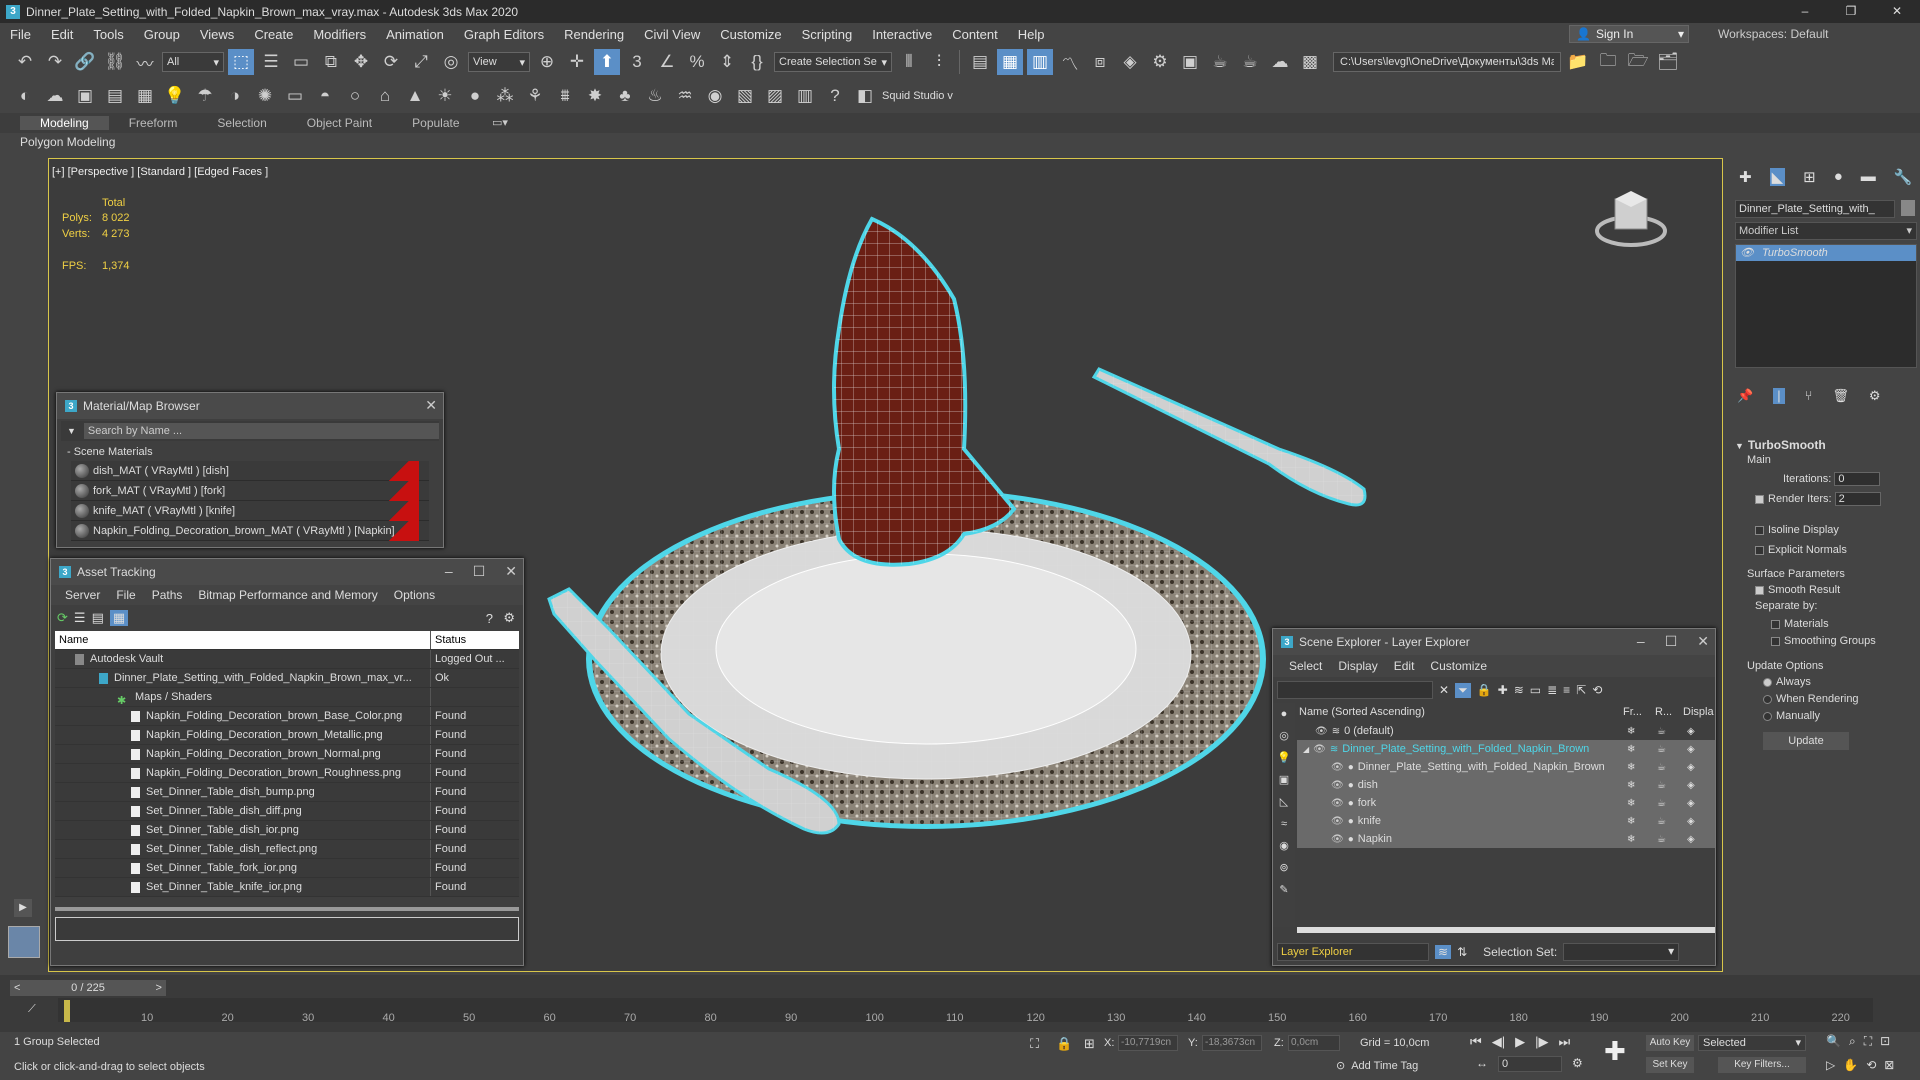 The width and height of the screenshot is (1920, 1080). I want to click on spinner-snap-icon: ⇕, so click(727, 62).